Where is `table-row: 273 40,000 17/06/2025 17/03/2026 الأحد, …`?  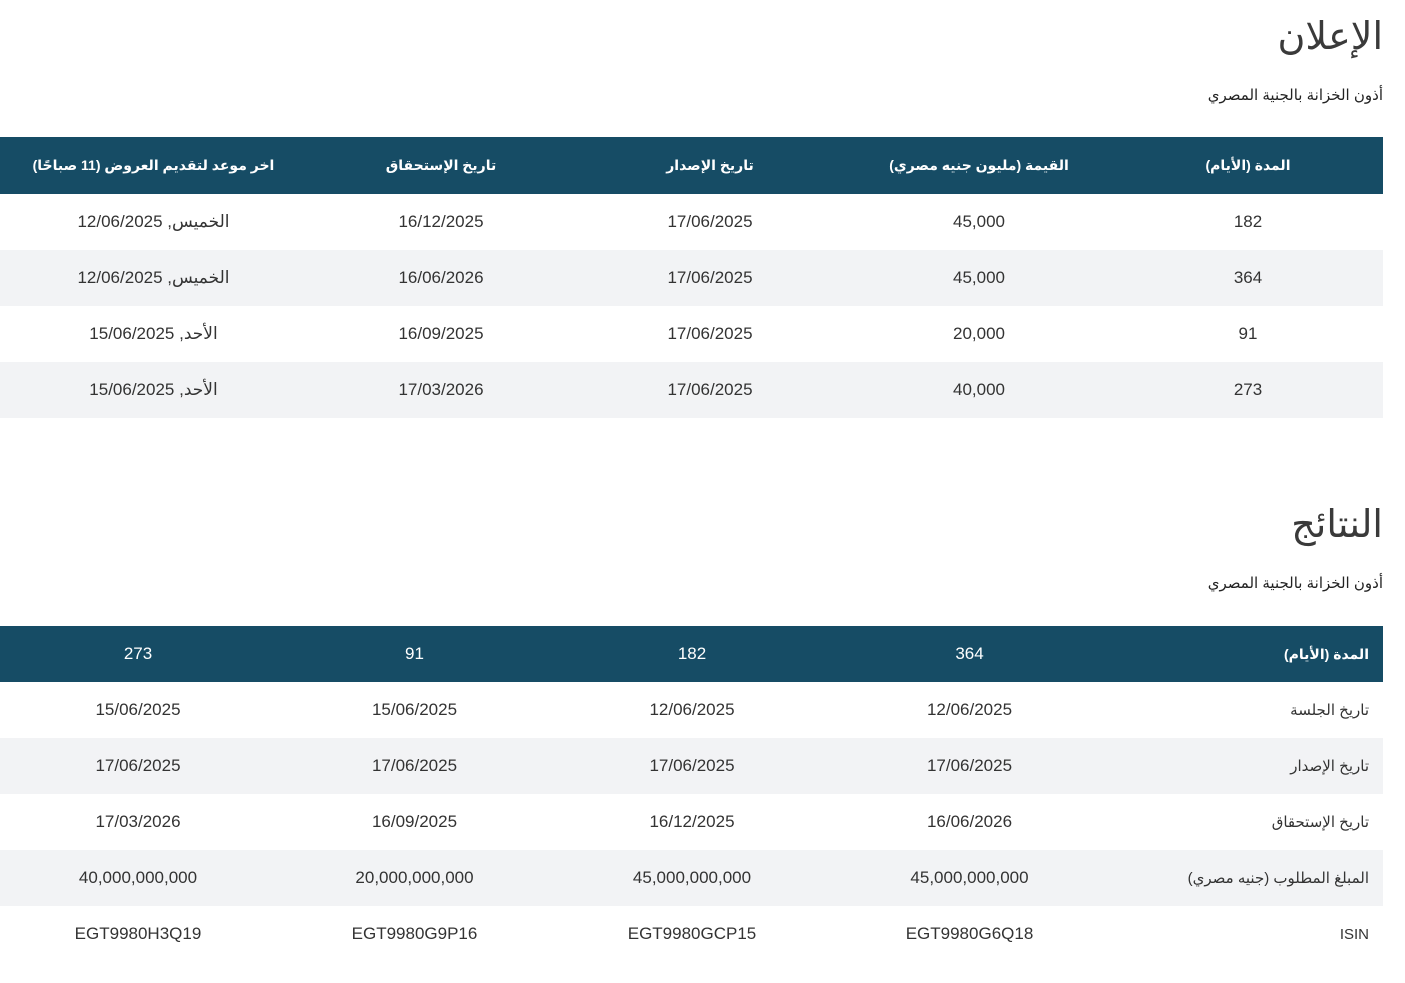
table-row: 273 40,000 17/06/2025 17/03/2026 الأحد, … is located at coordinates (691, 390).